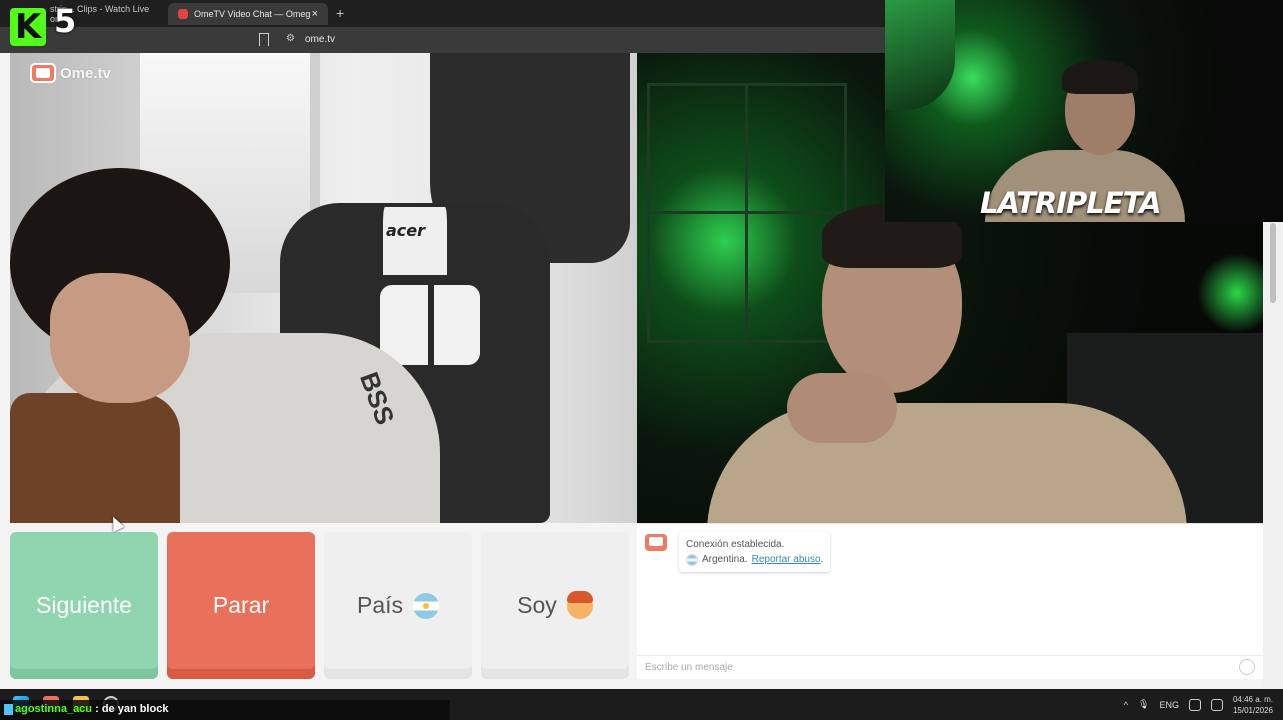  I want to click on stream-chat-ticker: agostinna_acu : de yan block, so click(225, 710).